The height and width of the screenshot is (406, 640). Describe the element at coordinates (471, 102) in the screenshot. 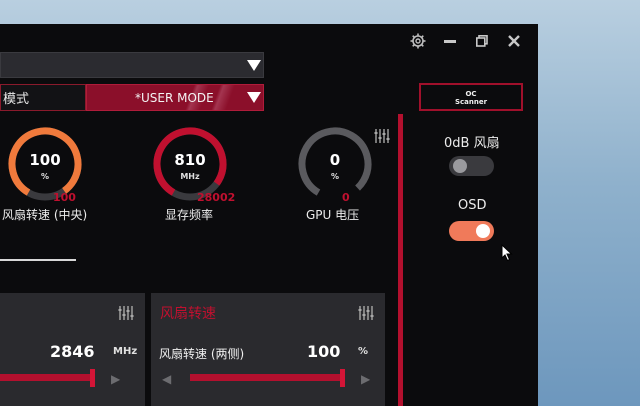

I see `oc-scanner-label-line2: Scanner` at that location.